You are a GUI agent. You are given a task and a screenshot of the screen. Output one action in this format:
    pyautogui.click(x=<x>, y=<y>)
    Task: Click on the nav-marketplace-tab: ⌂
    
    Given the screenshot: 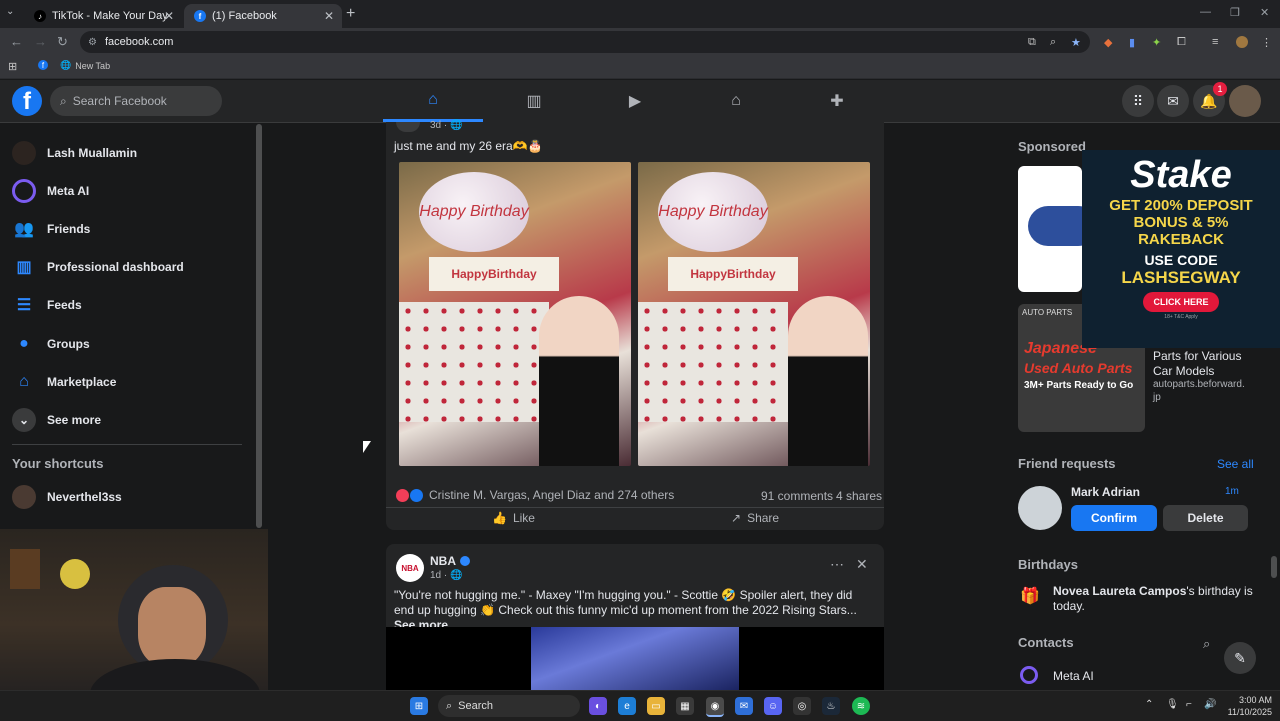 What is the action you would take?
    pyautogui.click(x=736, y=101)
    